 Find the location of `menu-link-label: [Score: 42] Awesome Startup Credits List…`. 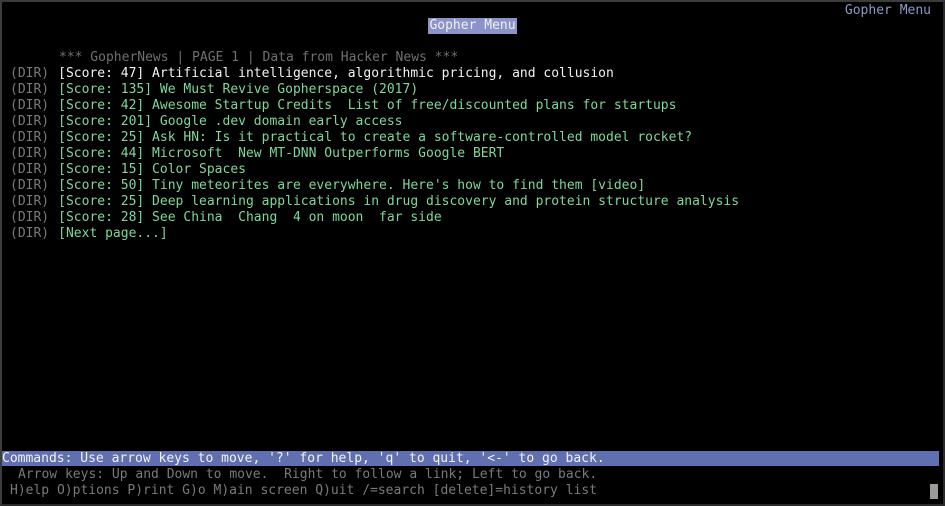

menu-link-label: [Score: 42] Awesome Startup Credits List… is located at coordinates (367, 105).